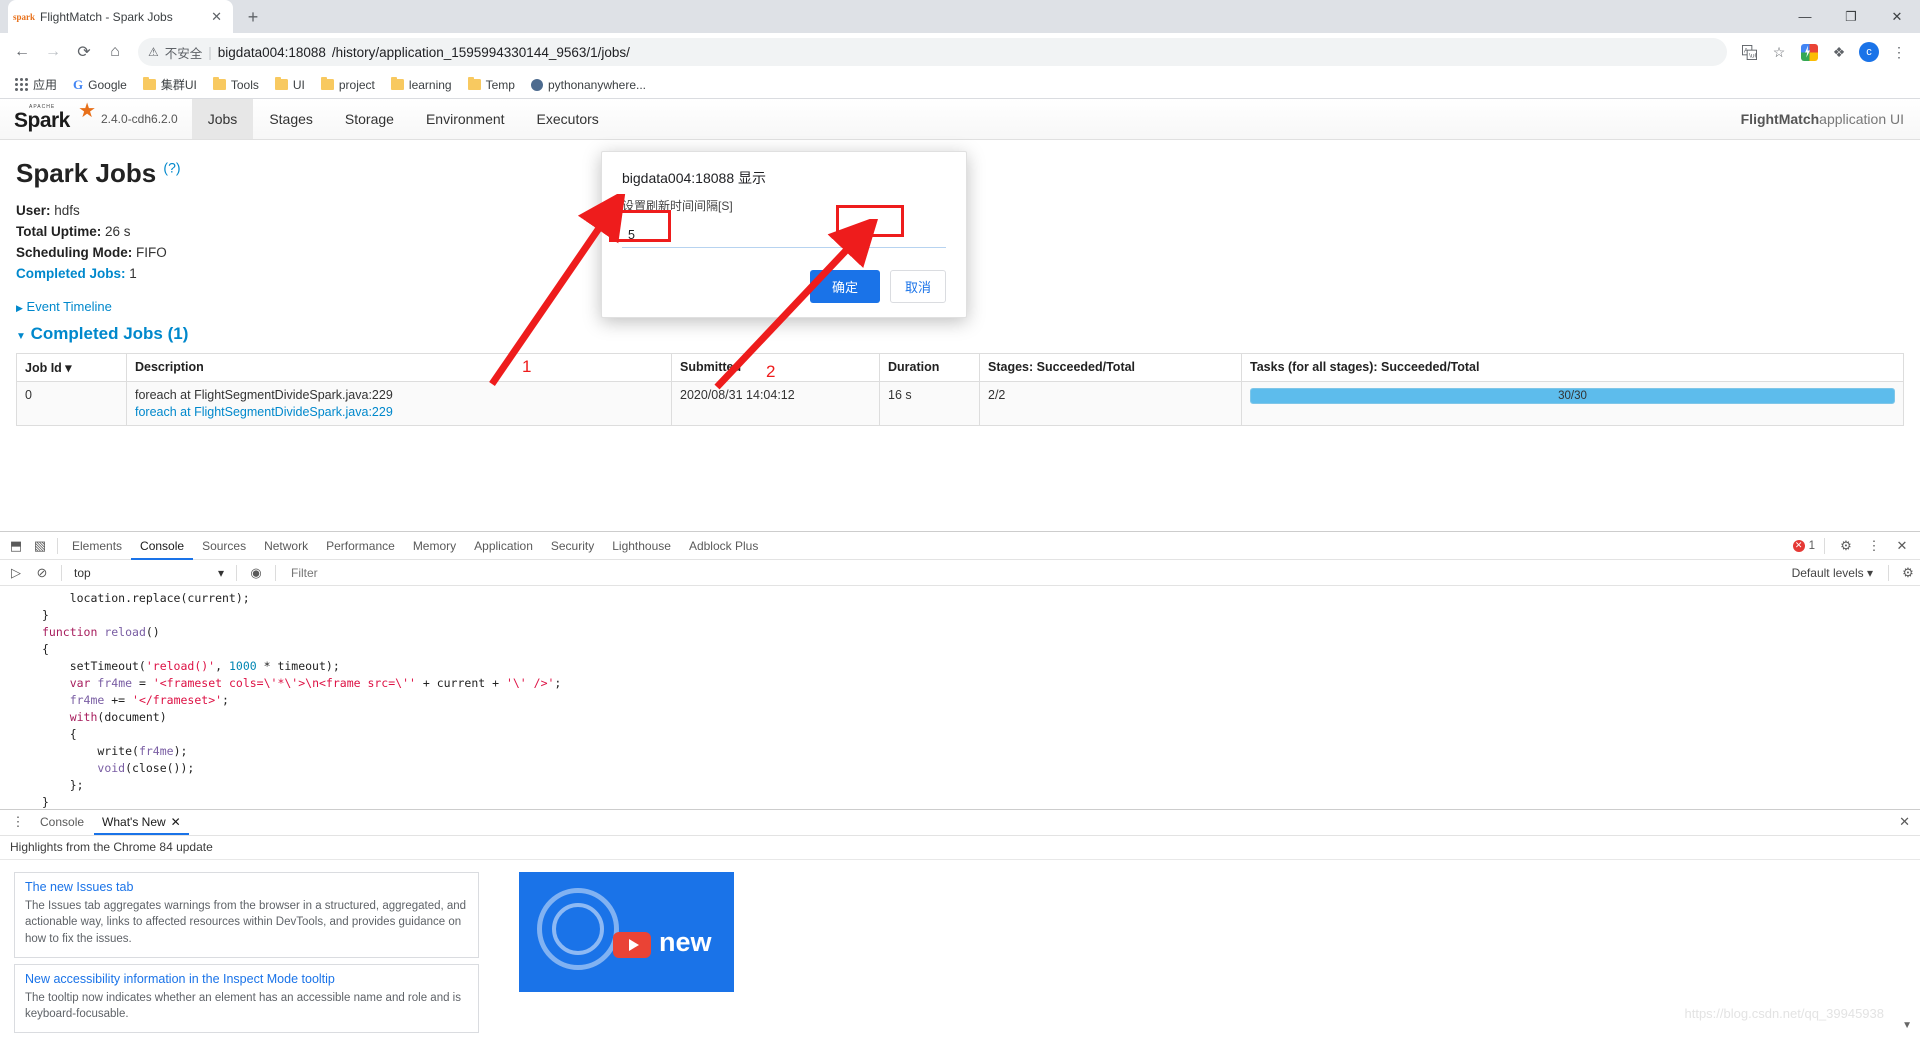 This screenshot has height=1039, width=1920. Describe the element at coordinates (917, 286) in the screenshot. I see `cancel-button: 取消` at that location.